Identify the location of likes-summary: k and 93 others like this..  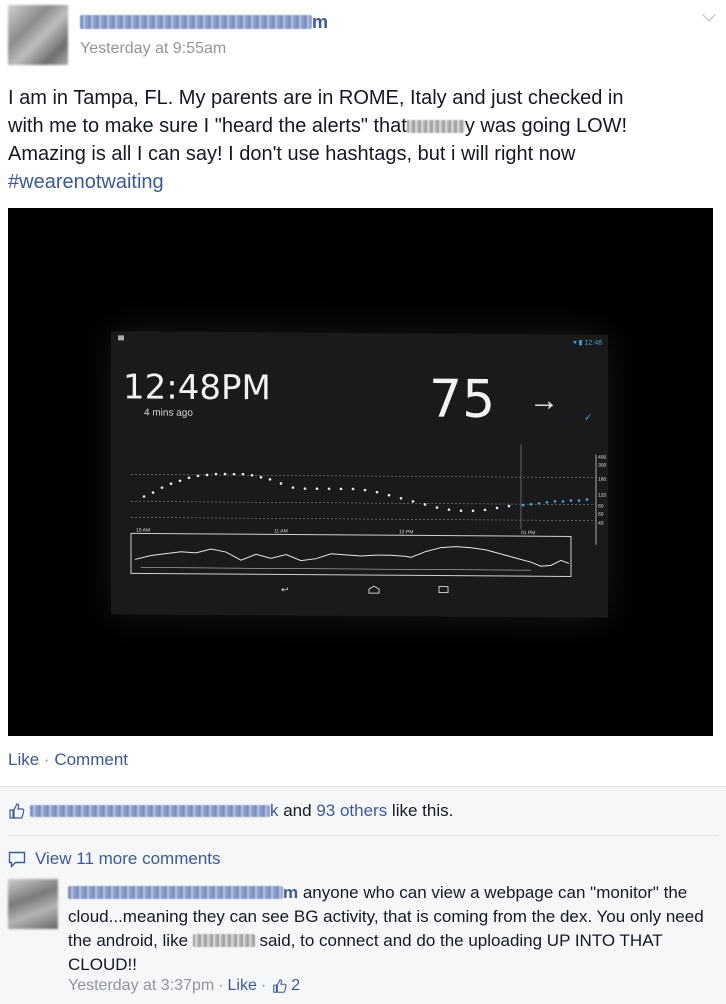
(230, 811).